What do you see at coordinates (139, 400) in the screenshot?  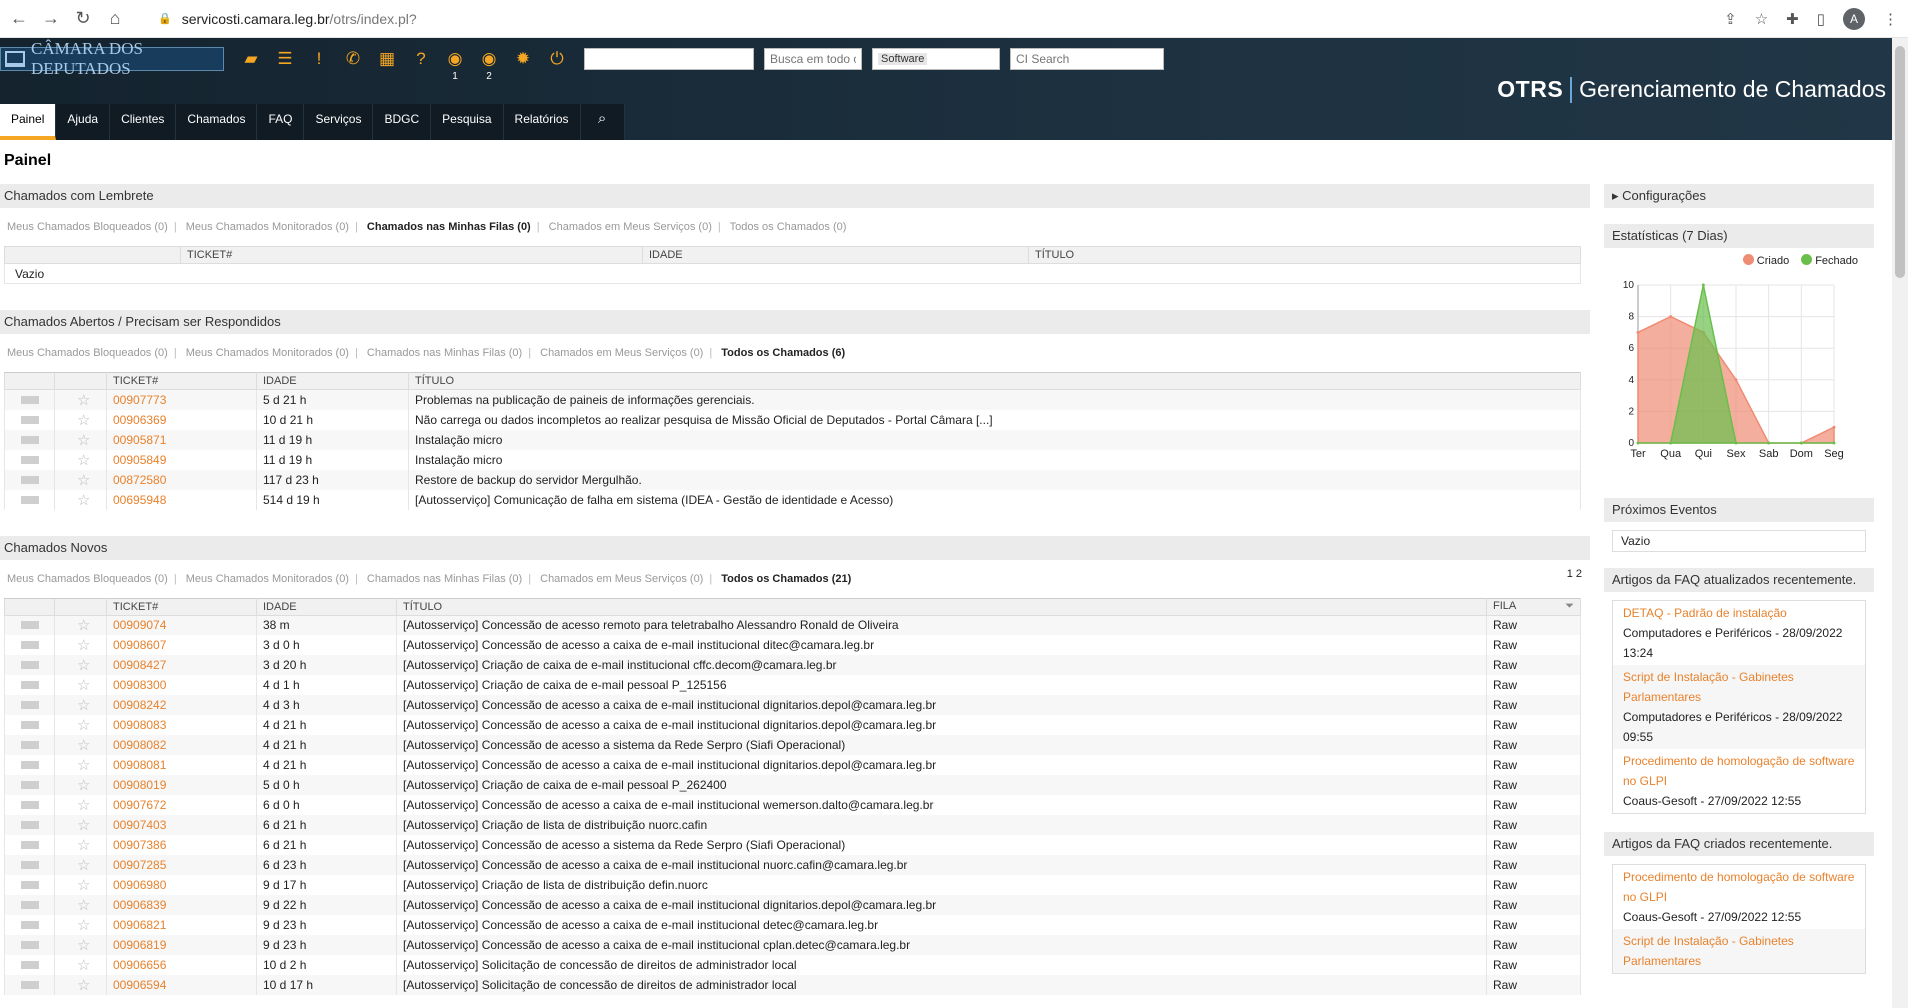 I see `ticket-number: 00907773` at bounding box center [139, 400].